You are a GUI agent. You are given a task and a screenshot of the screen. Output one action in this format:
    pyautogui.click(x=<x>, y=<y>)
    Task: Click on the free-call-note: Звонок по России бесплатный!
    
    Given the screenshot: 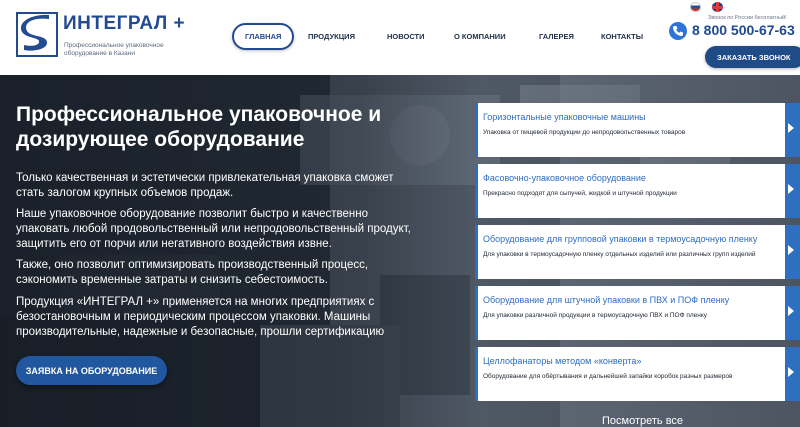 What is the action you would take?
    pyautogui.click(x=747, y=18)
    